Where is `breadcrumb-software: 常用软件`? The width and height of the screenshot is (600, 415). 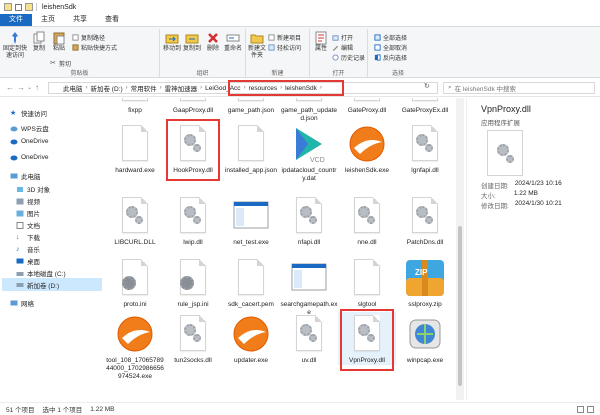
breadcrumb-software: 常用软件 is located at coordinates (144, 88).